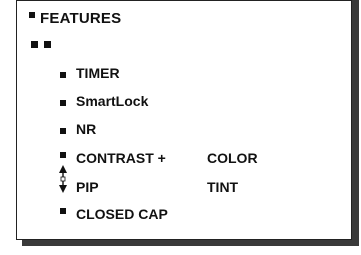 This screenshot has width=361, height=255. What do you see at coordinates (81, 18) in the screenshot?
I see `menu-title-label: FEATURES` at bounding box center [81, 18].